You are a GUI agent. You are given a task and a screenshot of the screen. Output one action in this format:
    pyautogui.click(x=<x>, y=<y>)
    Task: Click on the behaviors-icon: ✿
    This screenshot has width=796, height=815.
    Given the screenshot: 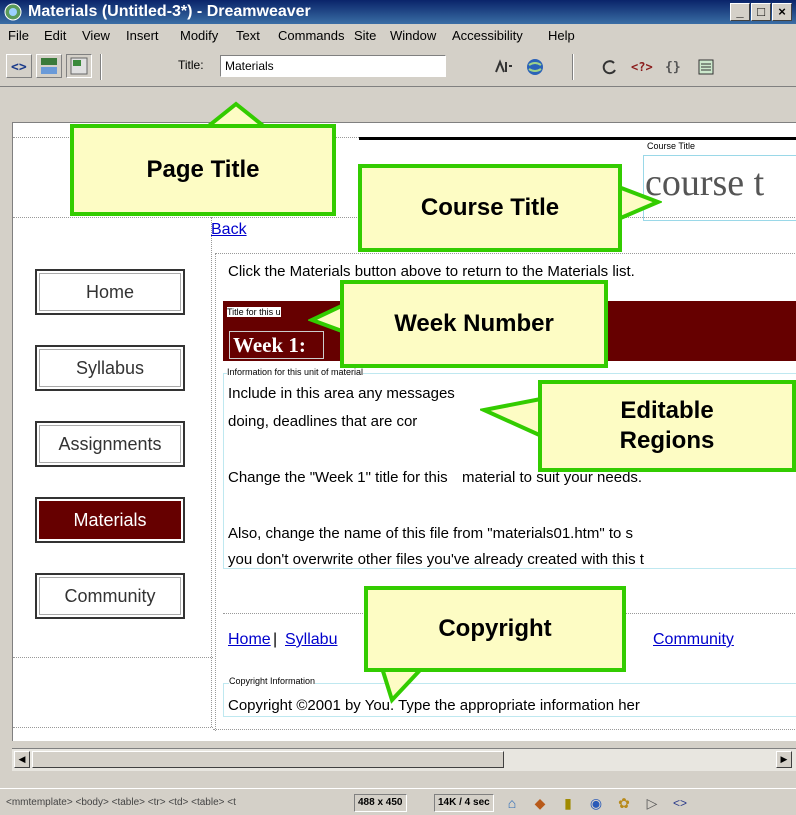 What is the action you would take?
    pyautogui.click(x=624, y=803)
    